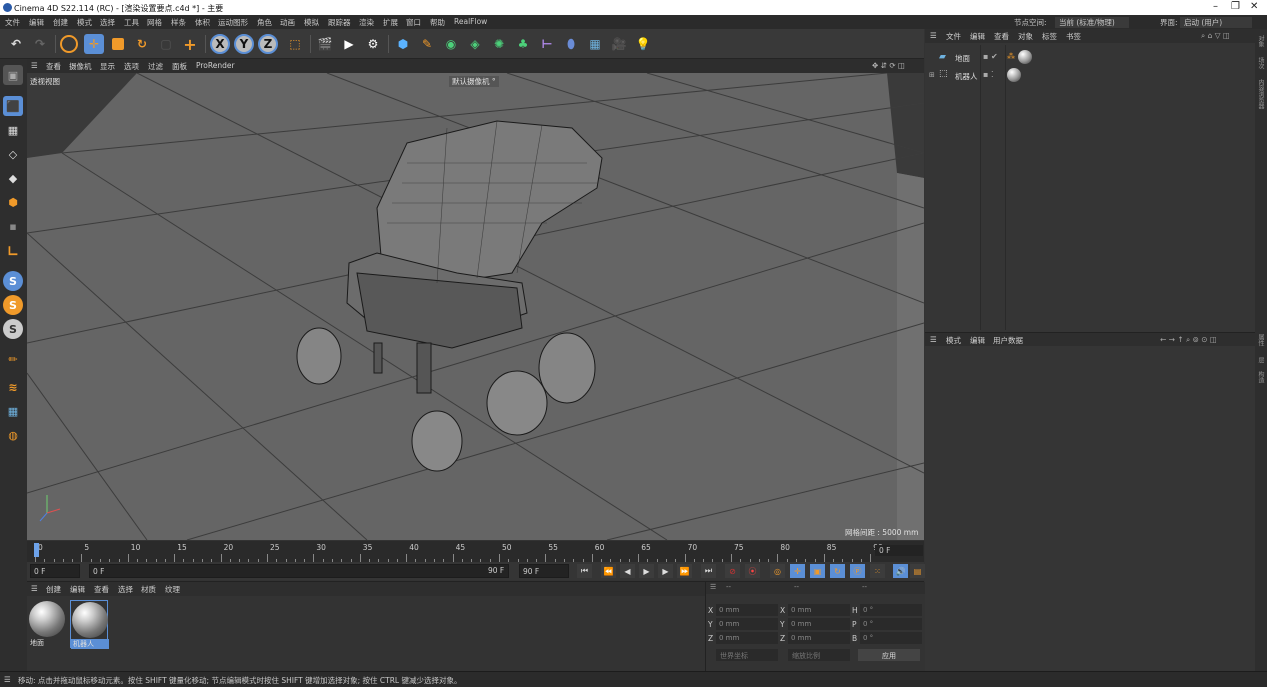 The height and width of the screenshot is (687, 1267). What do you see at coordinates (933, 339) in the screenshot?
I see `attribute-menu-icon: ☰` at bounding box center [933, 339].